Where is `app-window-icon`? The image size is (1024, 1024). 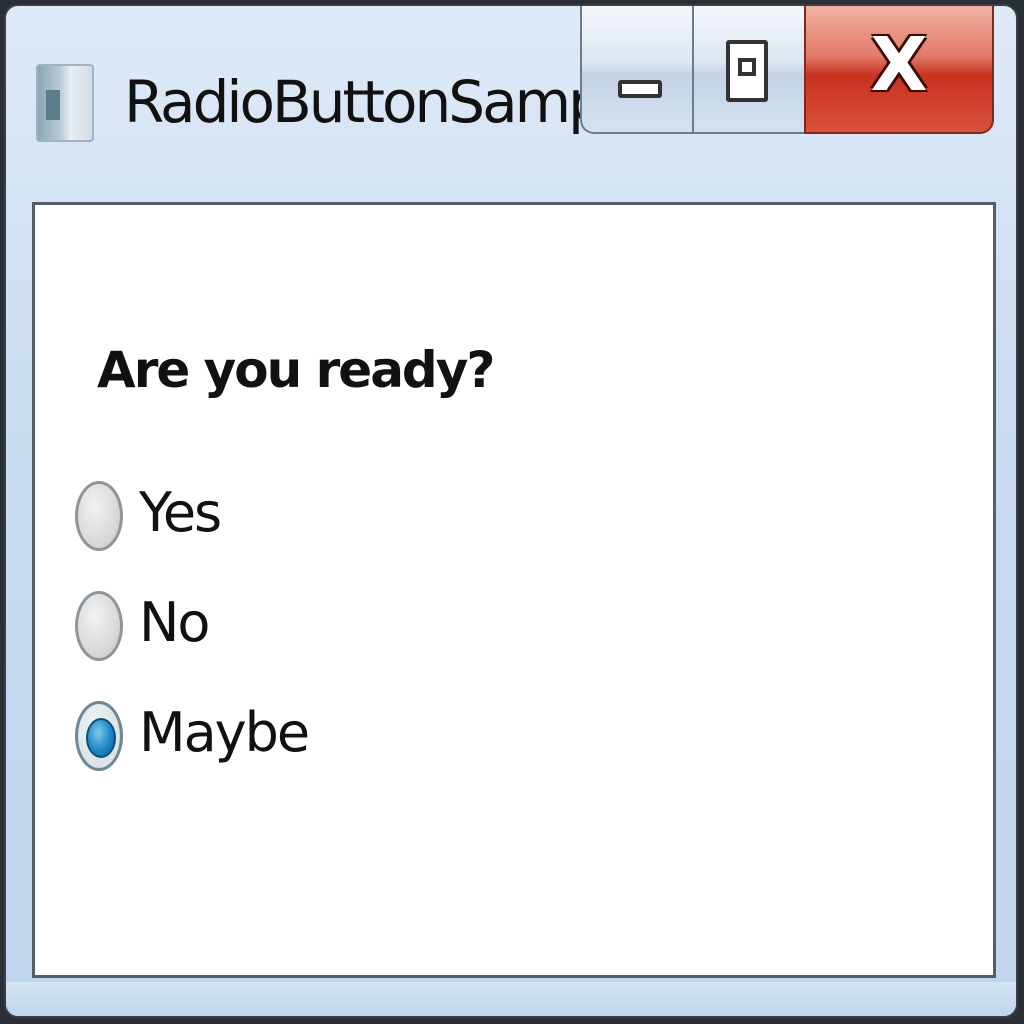 app-window-icon is located at coordinates (65, 103).